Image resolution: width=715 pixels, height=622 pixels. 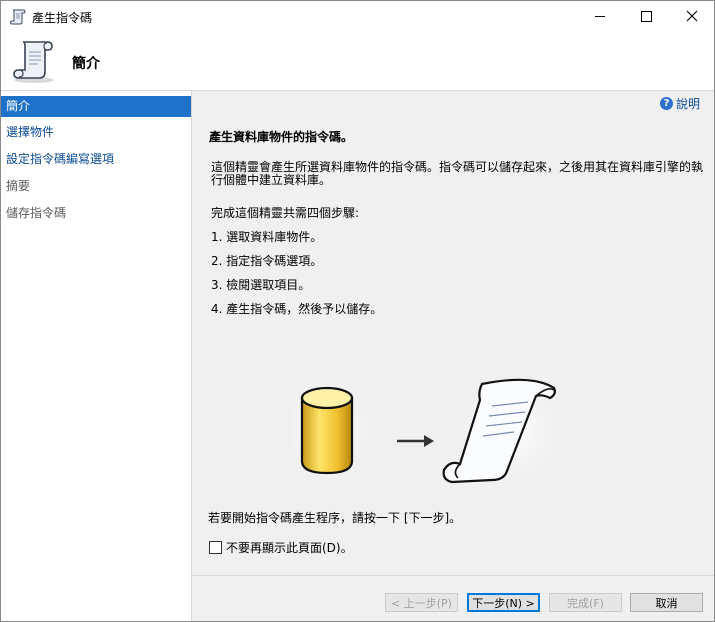 What do you see at coordinates (285, 213) in the screenshot?
I see `steps-intro: 完成這個精靈共需四個步驟:` at bounding box center [285, 213].